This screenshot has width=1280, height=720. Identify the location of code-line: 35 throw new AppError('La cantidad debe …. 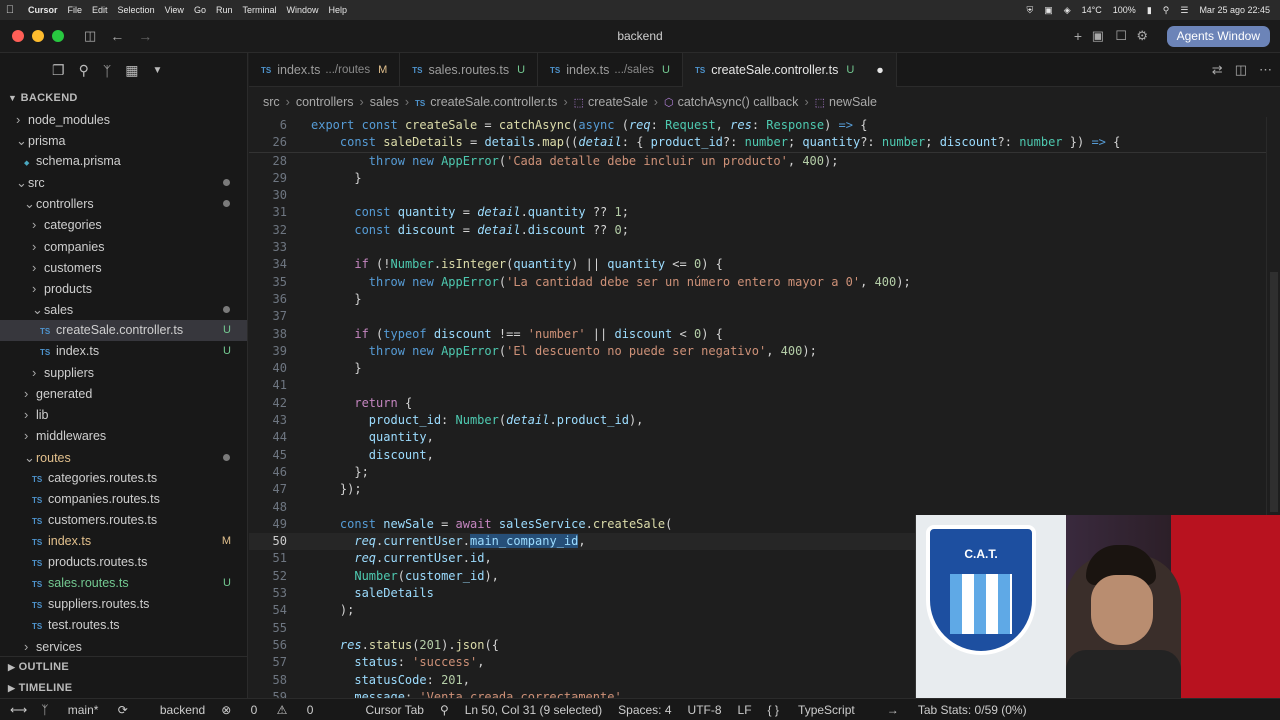
(764, 282).